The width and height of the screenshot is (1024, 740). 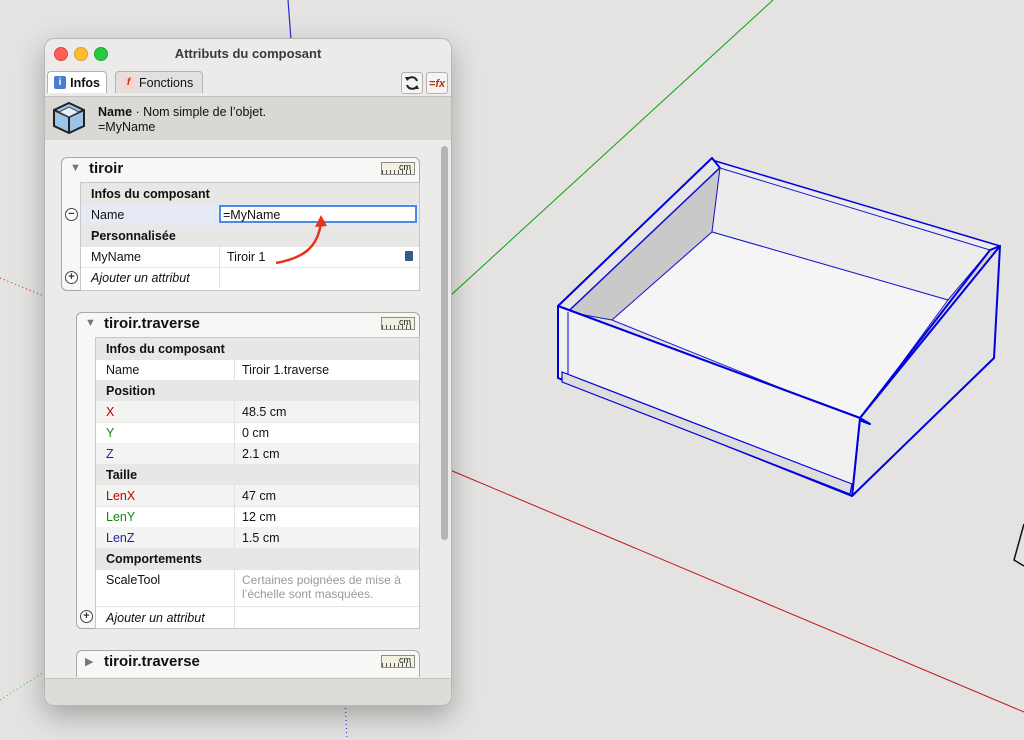 I want to click on attr-value: 0 cm, so click(x=255, y=433).